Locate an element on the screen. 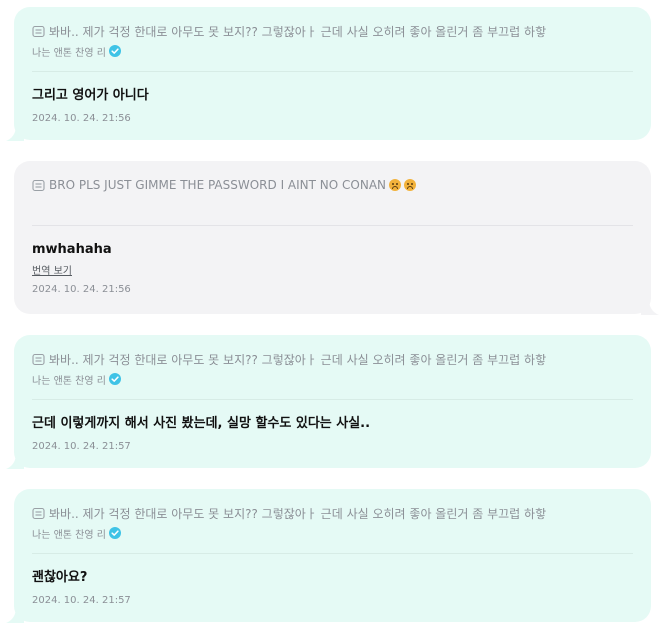 This screenshot has width=664, height=634. message-text: 근데 이렇게까지 해서 사진 봤는데, 실망 할수도 있다는 사실.. is located at coordinates (201, 423).